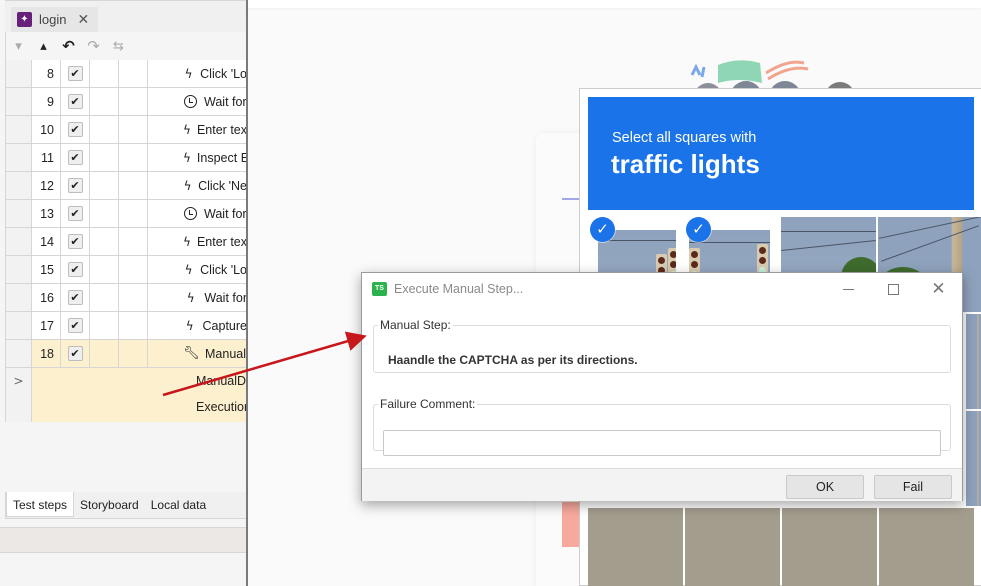 The width and height of the screenshot is (981, 586). I want to click on undo-icon: ↶, so click(68, 46).